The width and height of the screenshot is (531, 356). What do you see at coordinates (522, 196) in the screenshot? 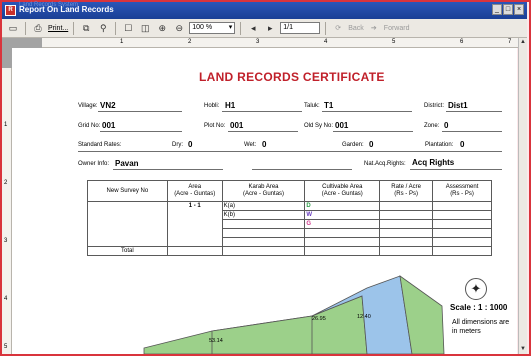
I see `vertical-scrollbar: ▲ ▼` at bounding box center [522, 196].